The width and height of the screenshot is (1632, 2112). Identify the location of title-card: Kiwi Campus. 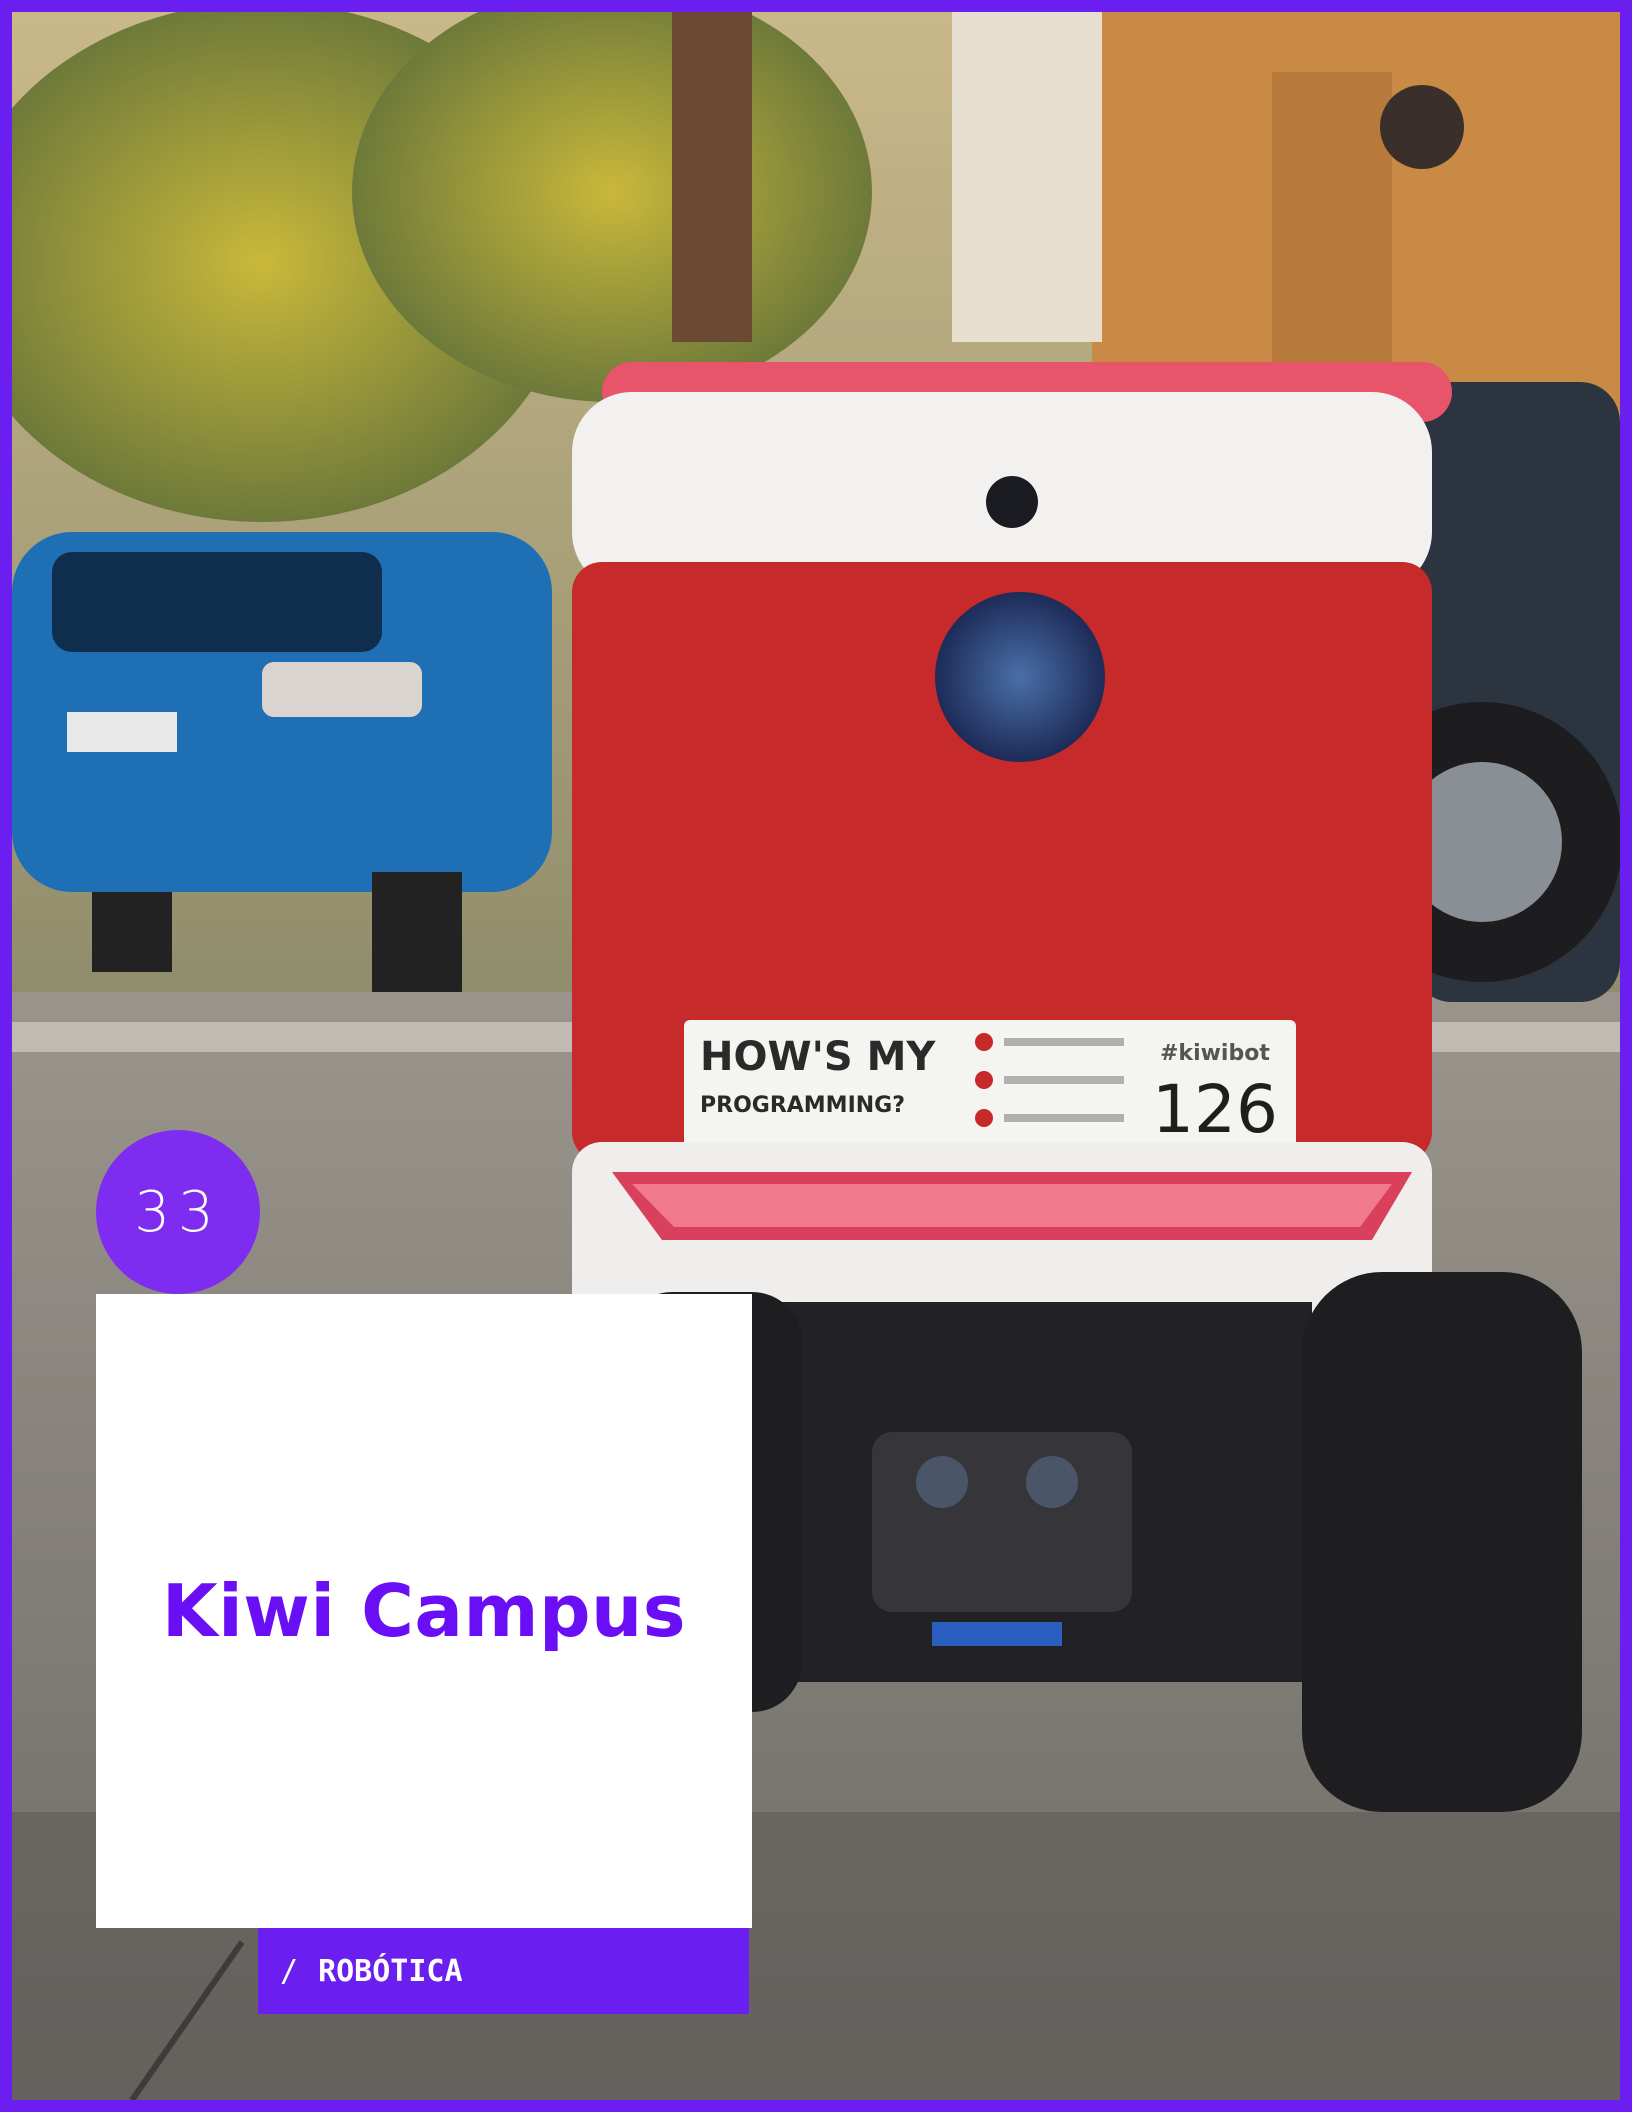
(424, 1611).